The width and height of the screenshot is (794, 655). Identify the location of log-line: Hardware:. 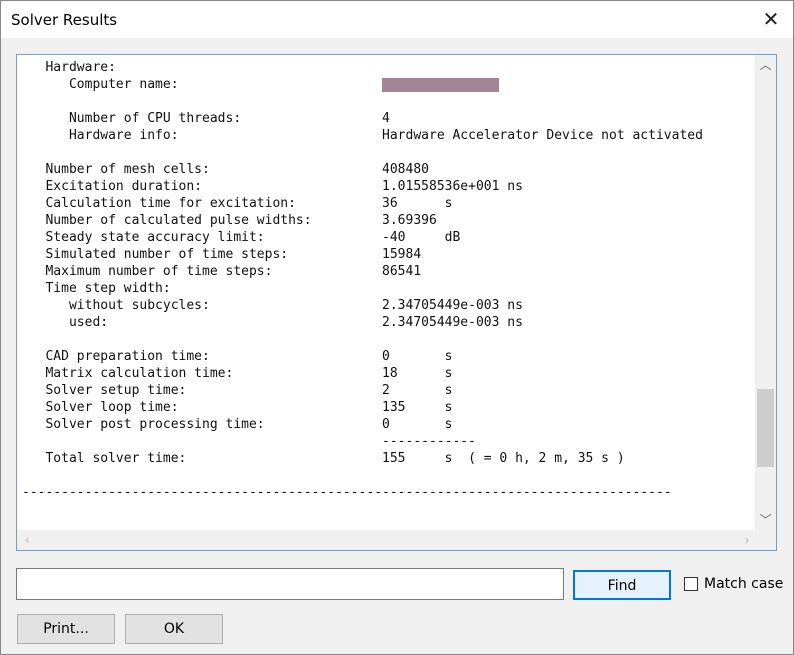
(69, 67).